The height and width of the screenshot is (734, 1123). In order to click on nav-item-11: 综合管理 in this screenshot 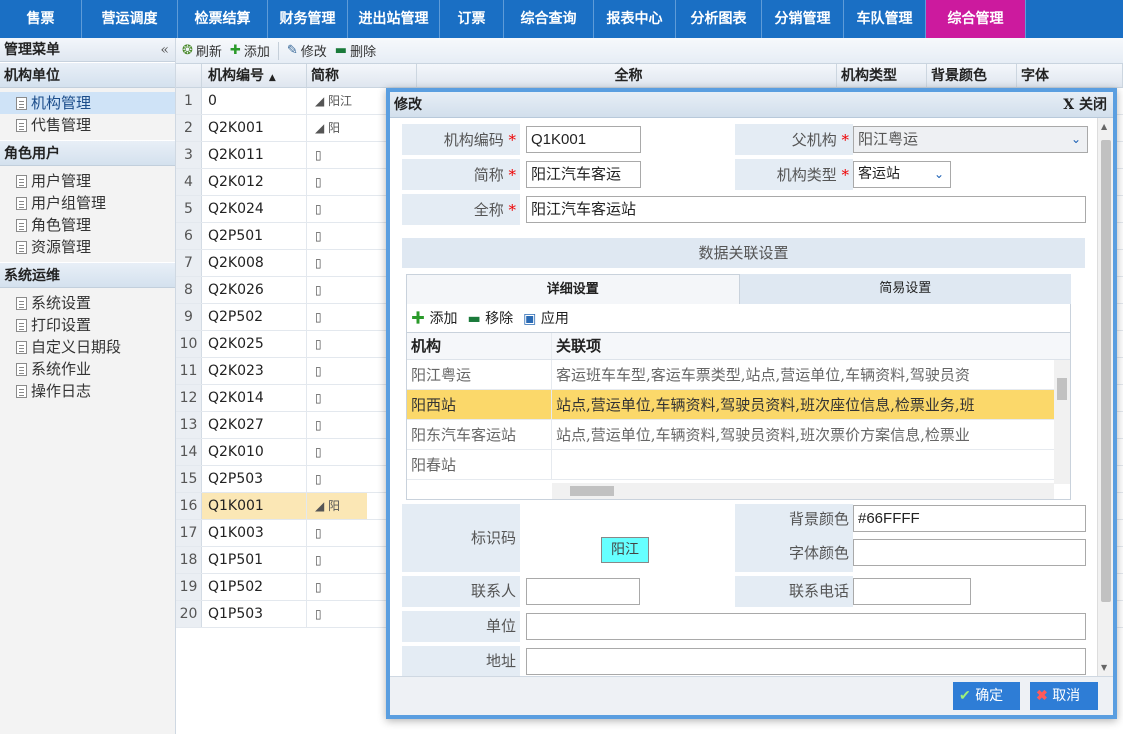, I will do `click(976, 19)`.